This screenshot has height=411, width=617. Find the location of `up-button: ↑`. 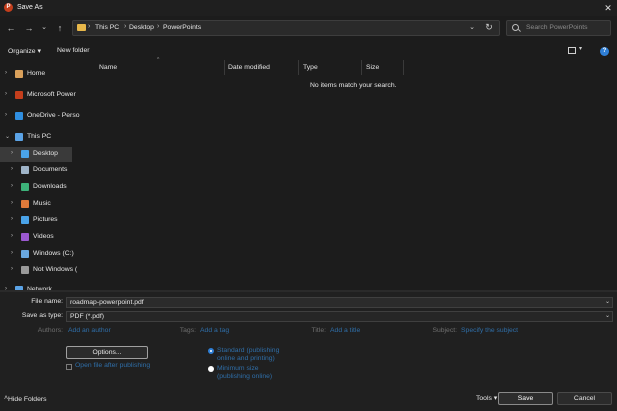

up-button: ↑ is located at coordinates (60, 28).